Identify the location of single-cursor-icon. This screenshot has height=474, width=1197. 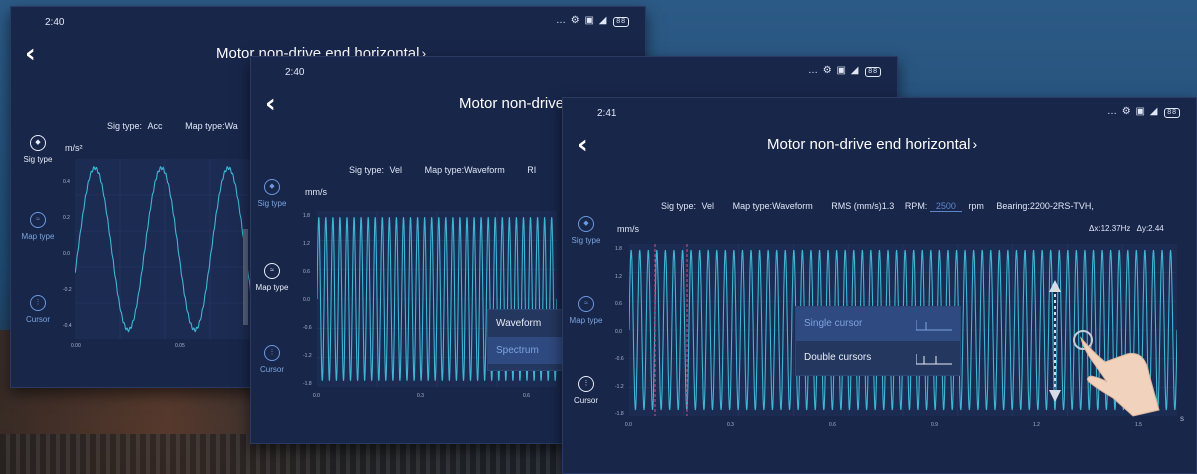
(934, 325).